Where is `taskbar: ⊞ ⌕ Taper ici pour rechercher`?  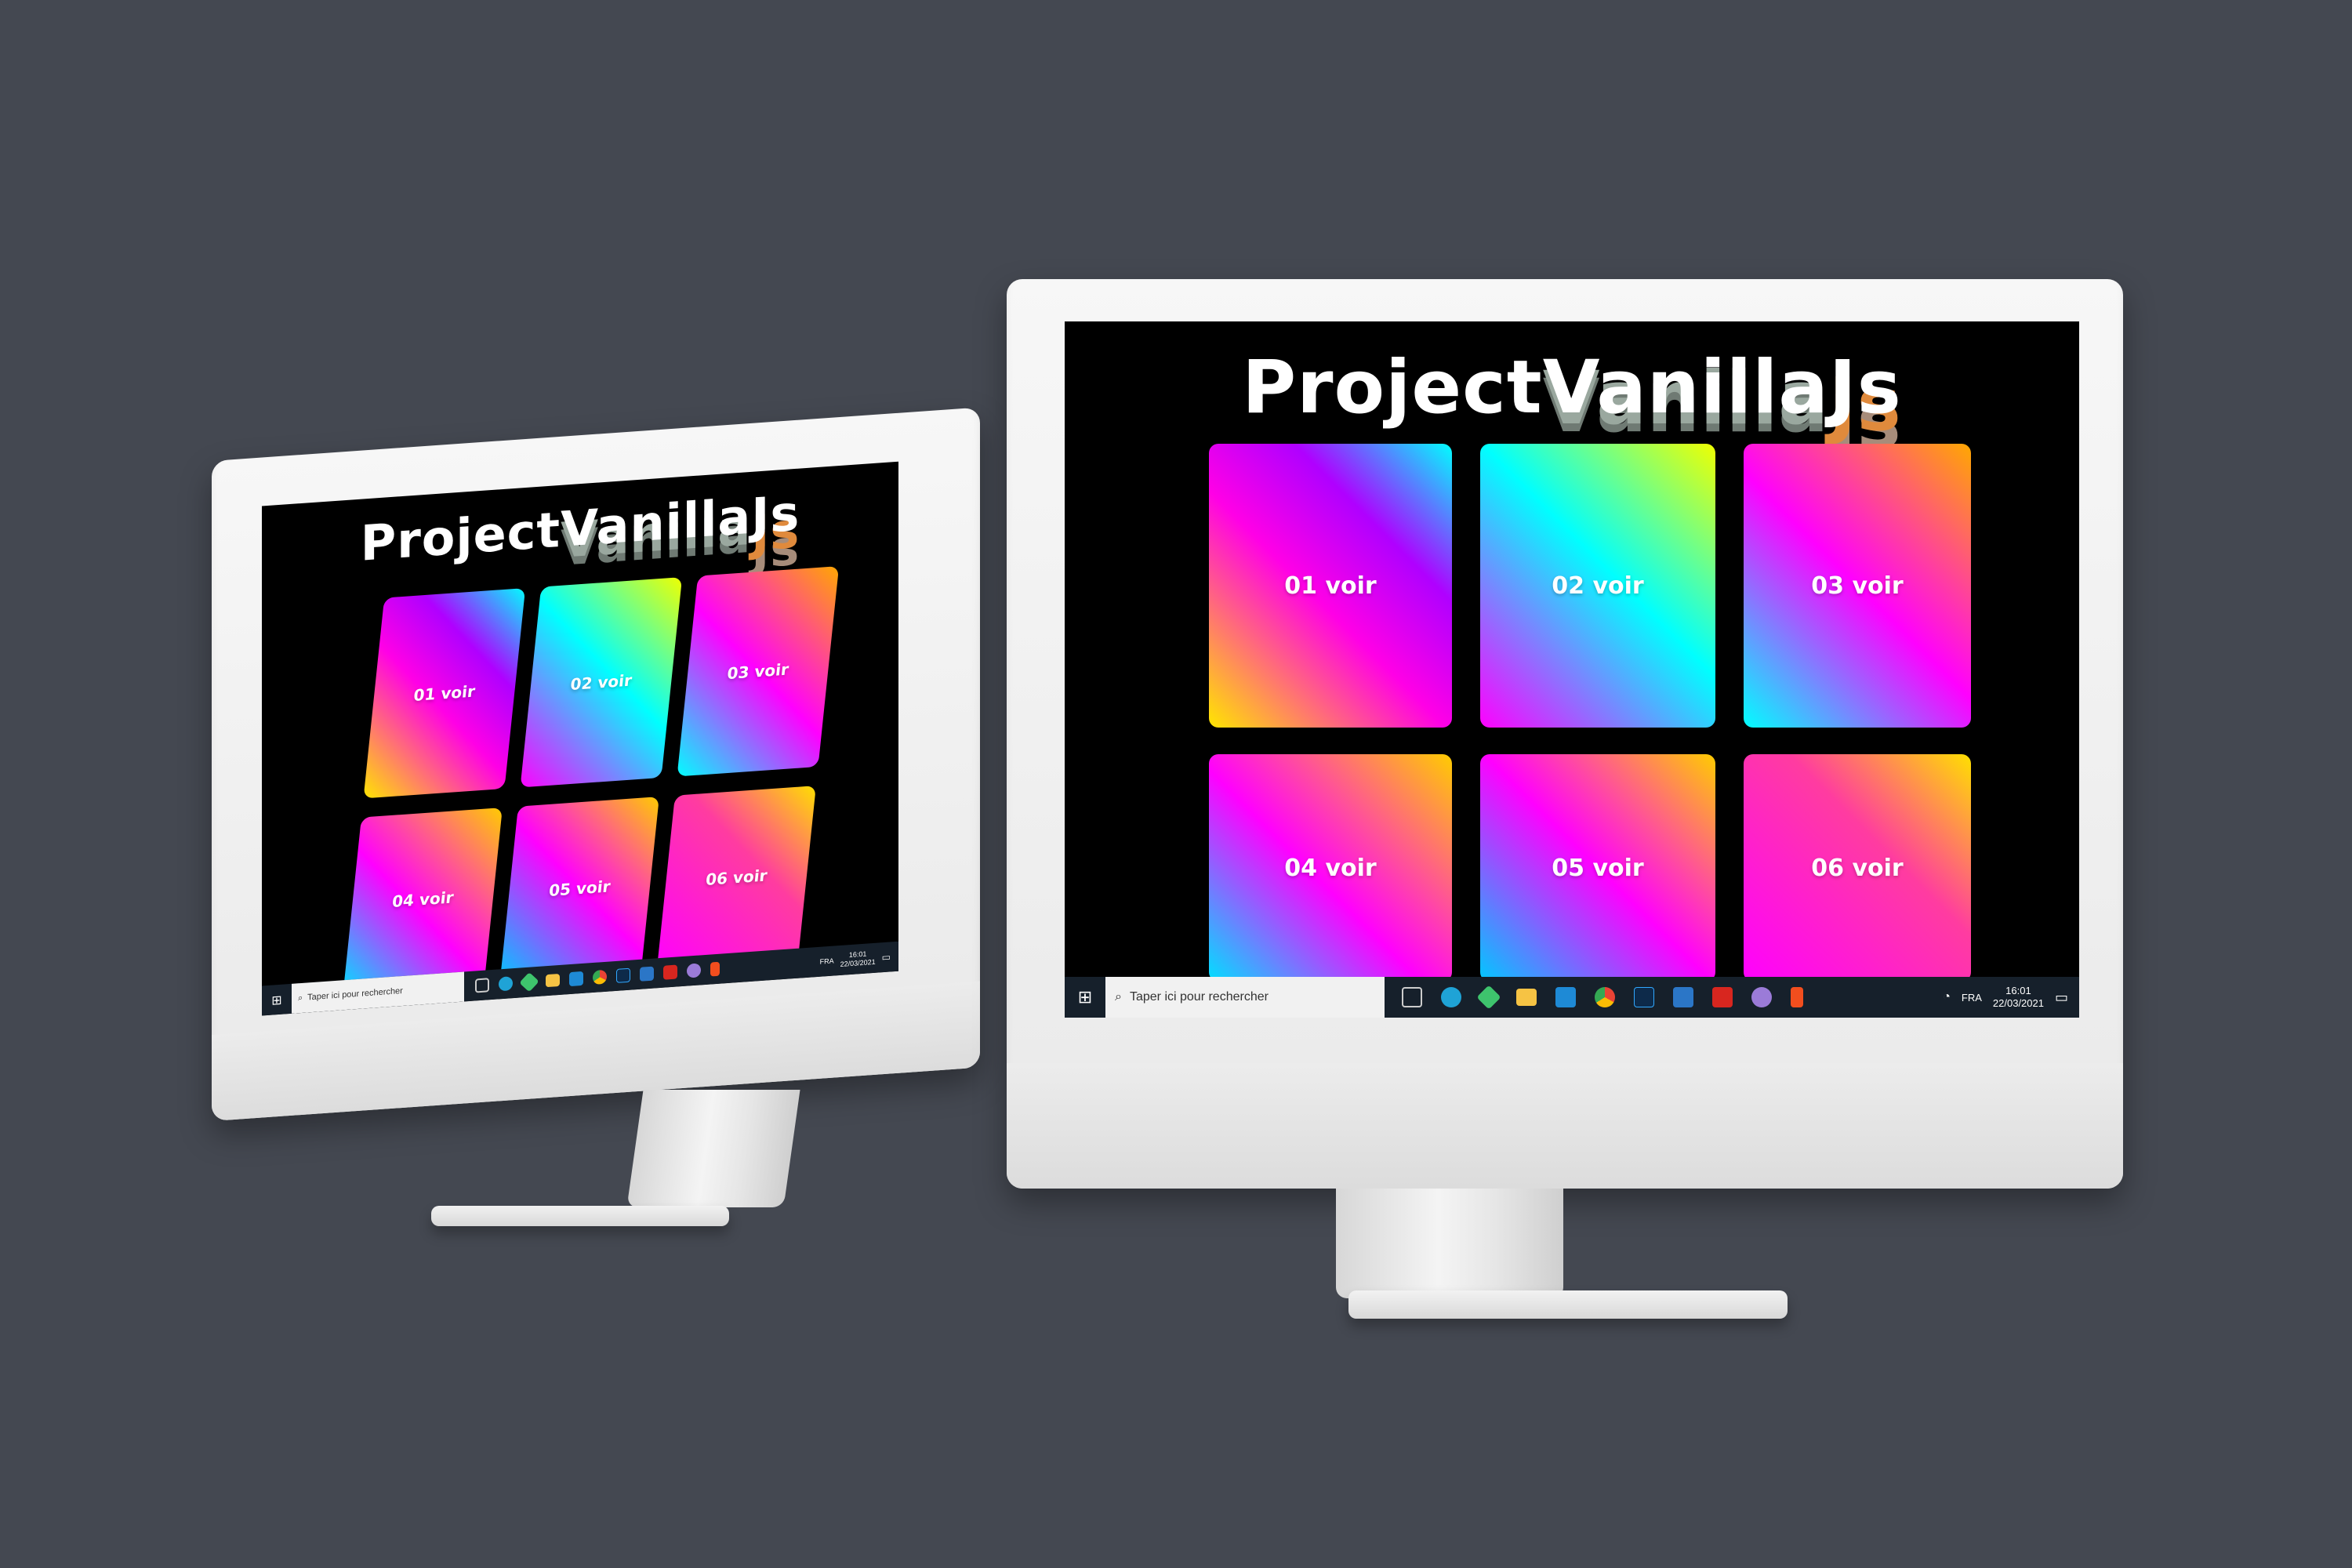
taskbar: ⊞ ⌕ Taper ici pour rechercher is located at coordinates (1572, 997).